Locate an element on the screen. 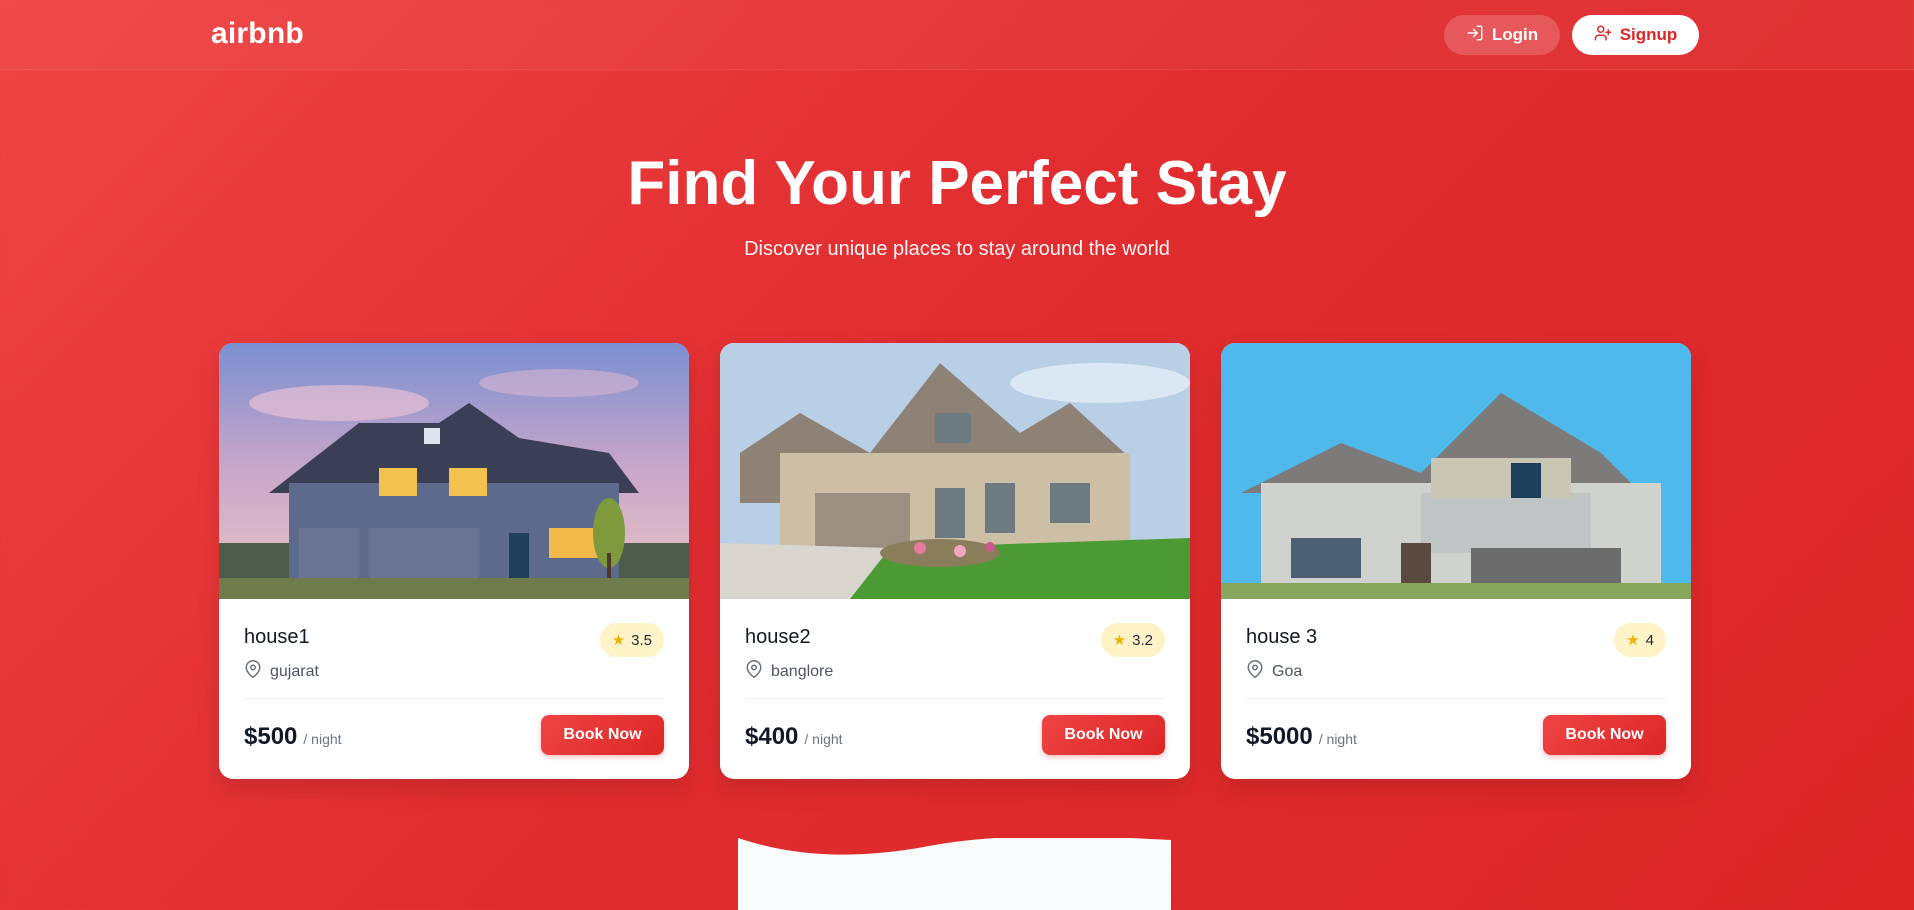 The height and width of the screenshot is (910, 1914). rating-badge: ★ 3.2 is located at coordinates (1132, 640).